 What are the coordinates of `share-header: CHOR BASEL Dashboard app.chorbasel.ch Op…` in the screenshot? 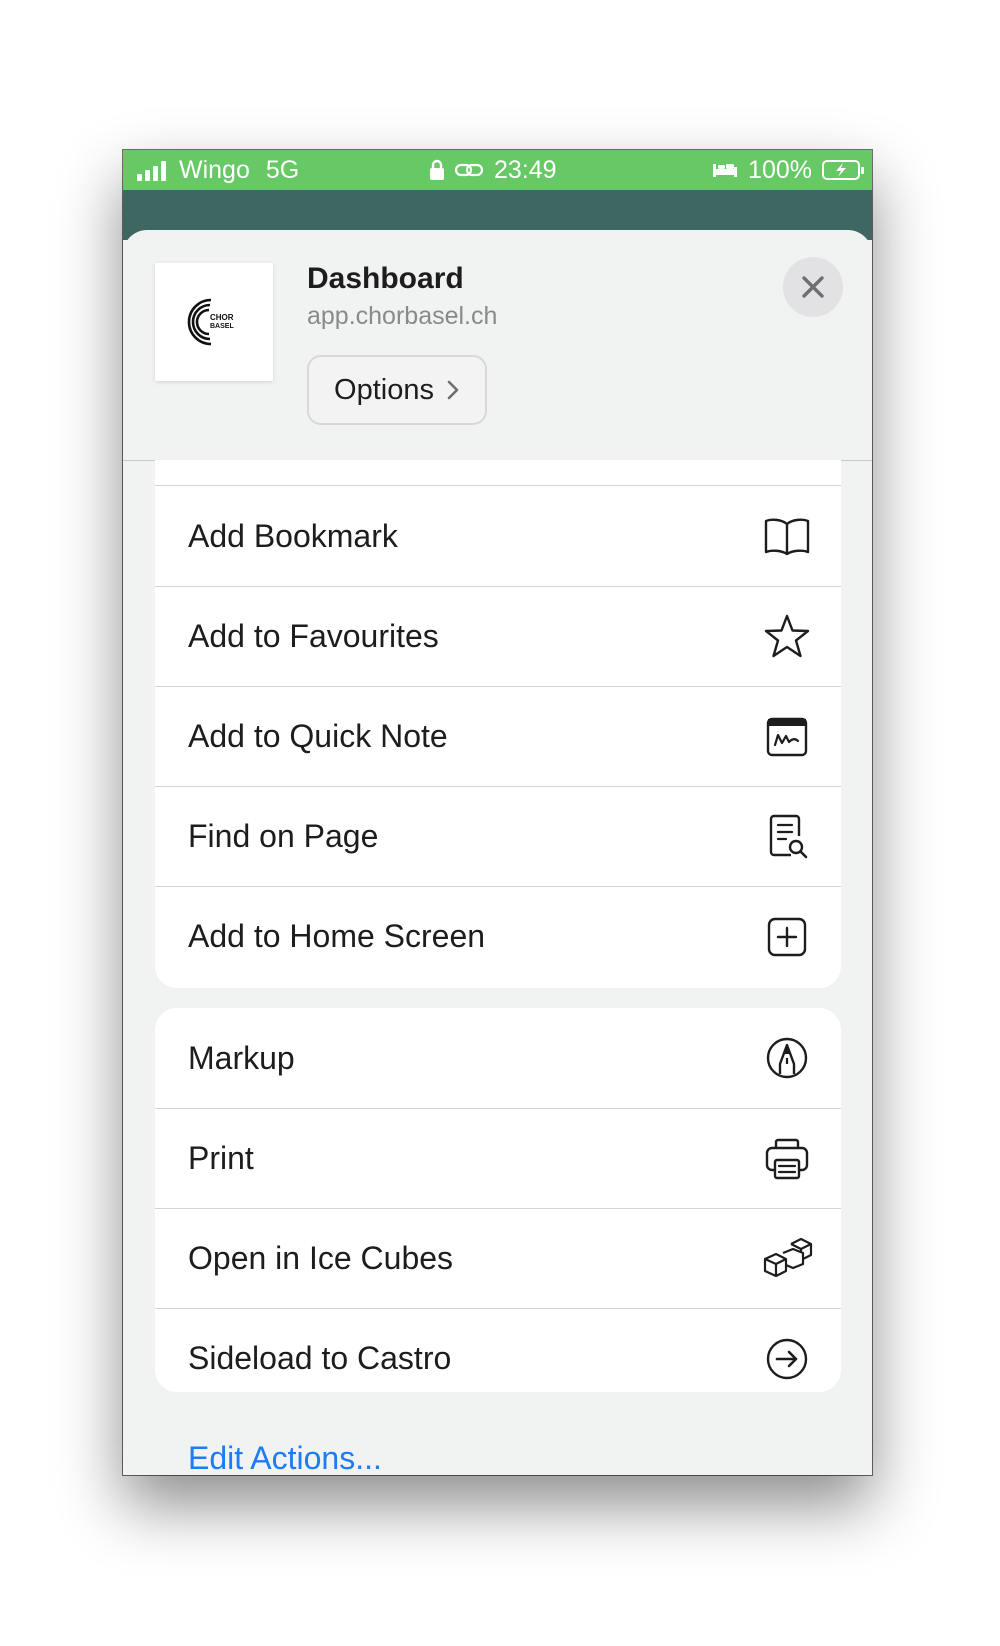 It's located at (497, 345).